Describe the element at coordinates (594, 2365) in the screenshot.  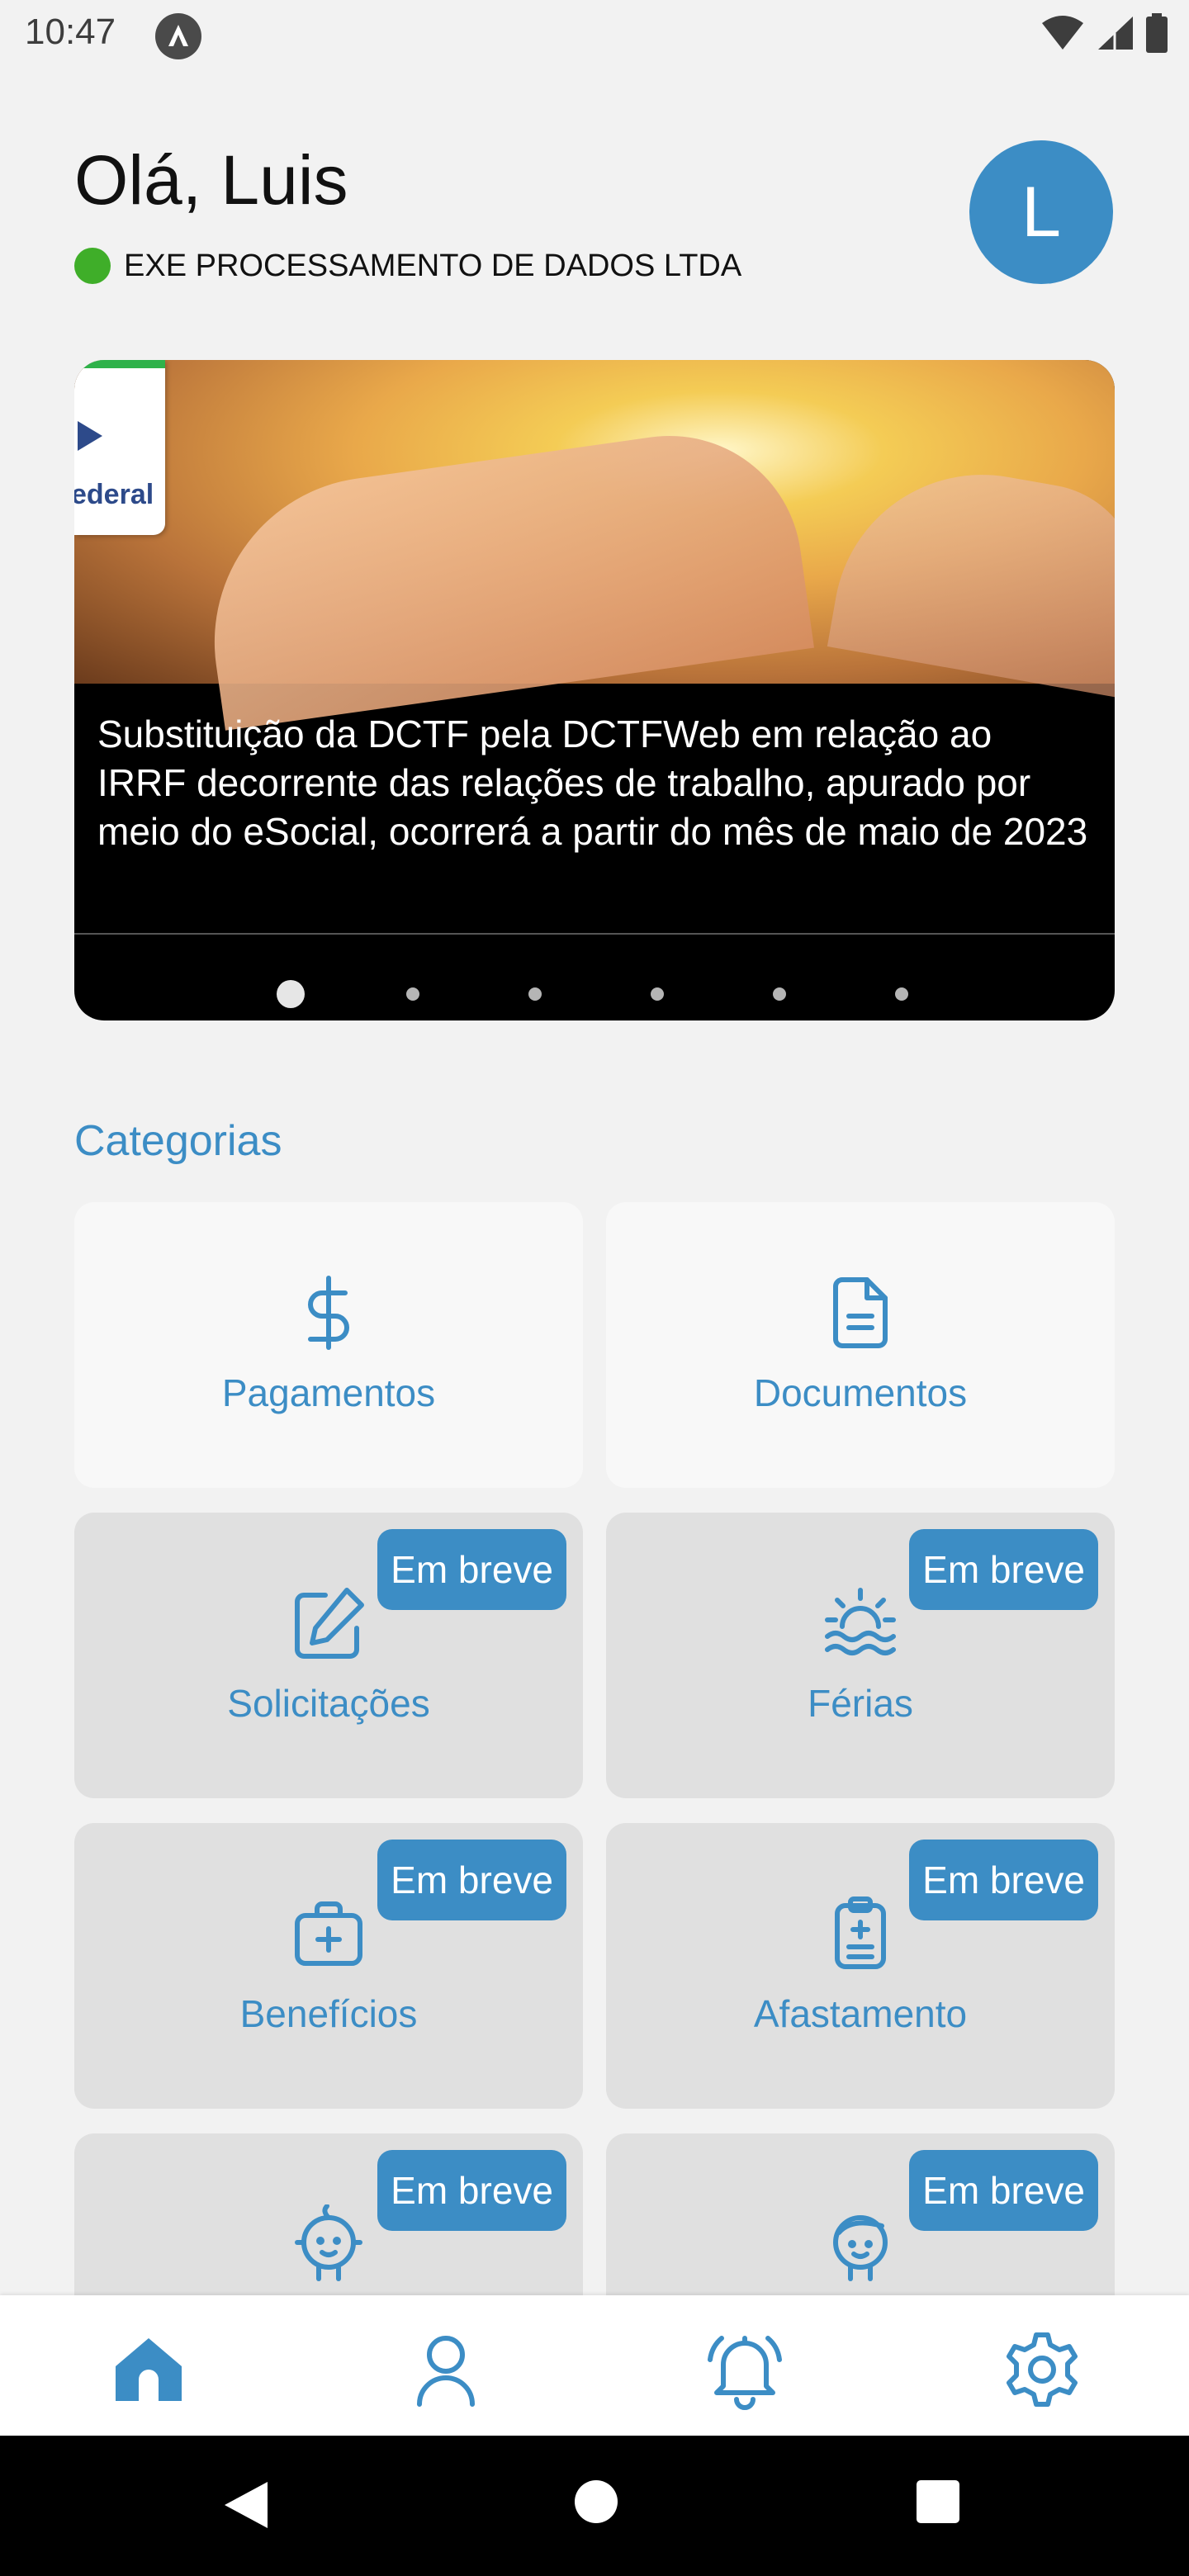
I see `bottom-navigation` at that location.